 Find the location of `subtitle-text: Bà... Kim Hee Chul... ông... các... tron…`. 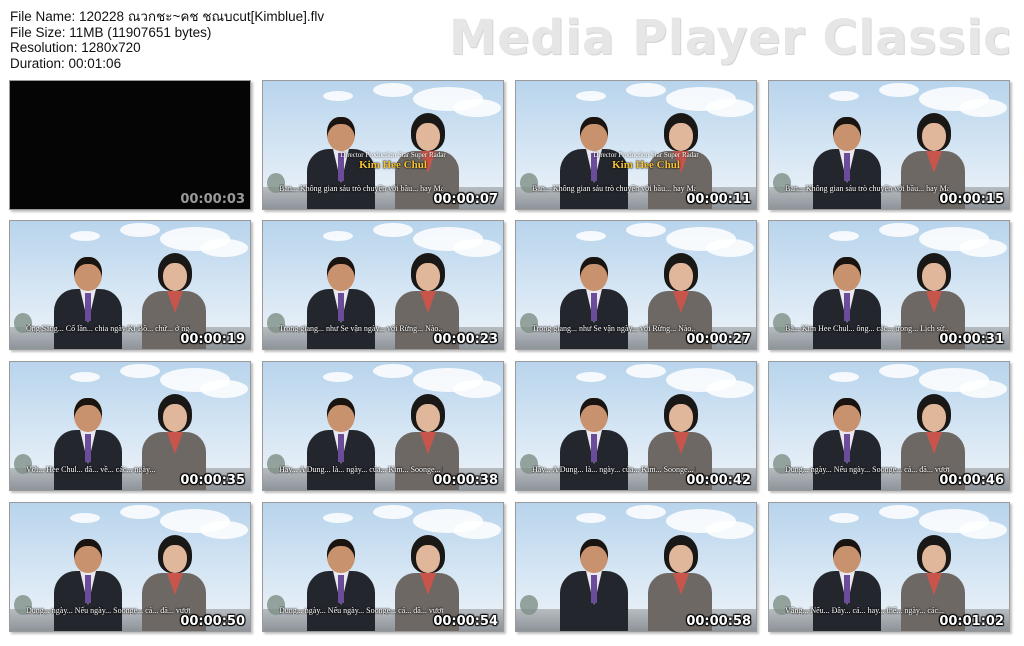

subtitle-text: Bà... Kim Hee Chul... ông... các... tron… is located at coordinates (867, 328).